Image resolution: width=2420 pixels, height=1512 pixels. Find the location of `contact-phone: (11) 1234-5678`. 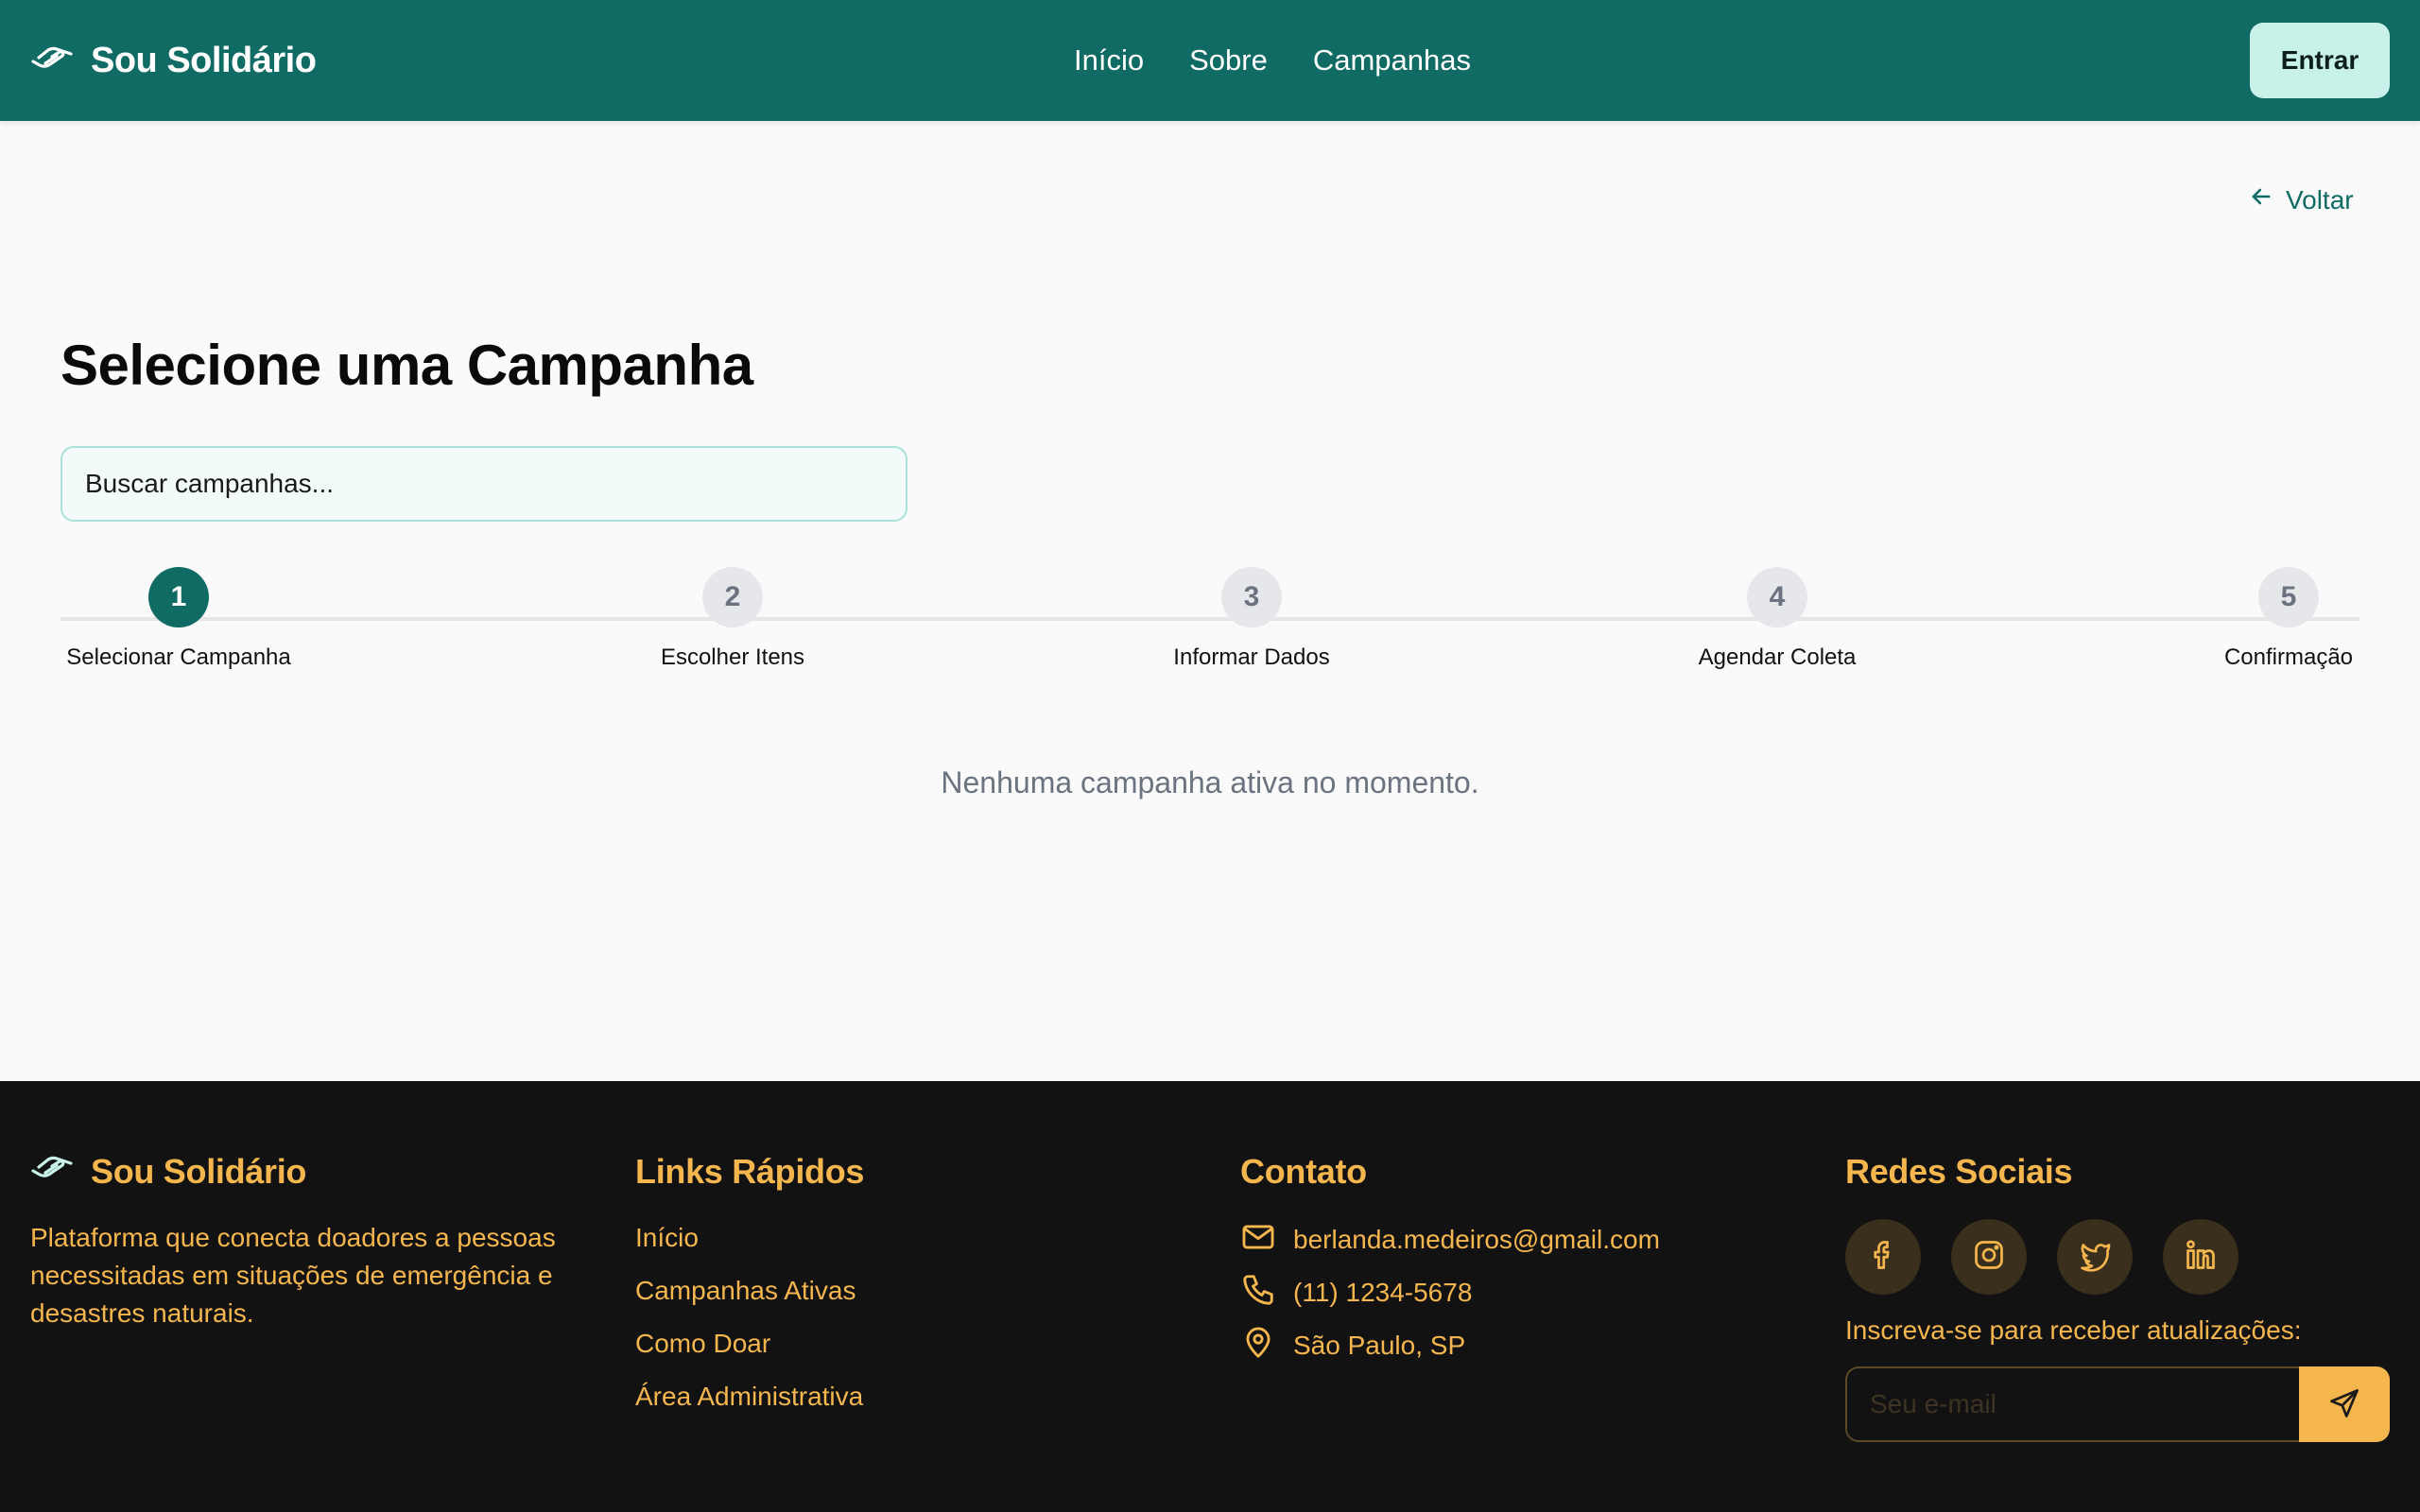

contact-phone: (11) 1234-5678 is located at coordinates (1450, 1292).